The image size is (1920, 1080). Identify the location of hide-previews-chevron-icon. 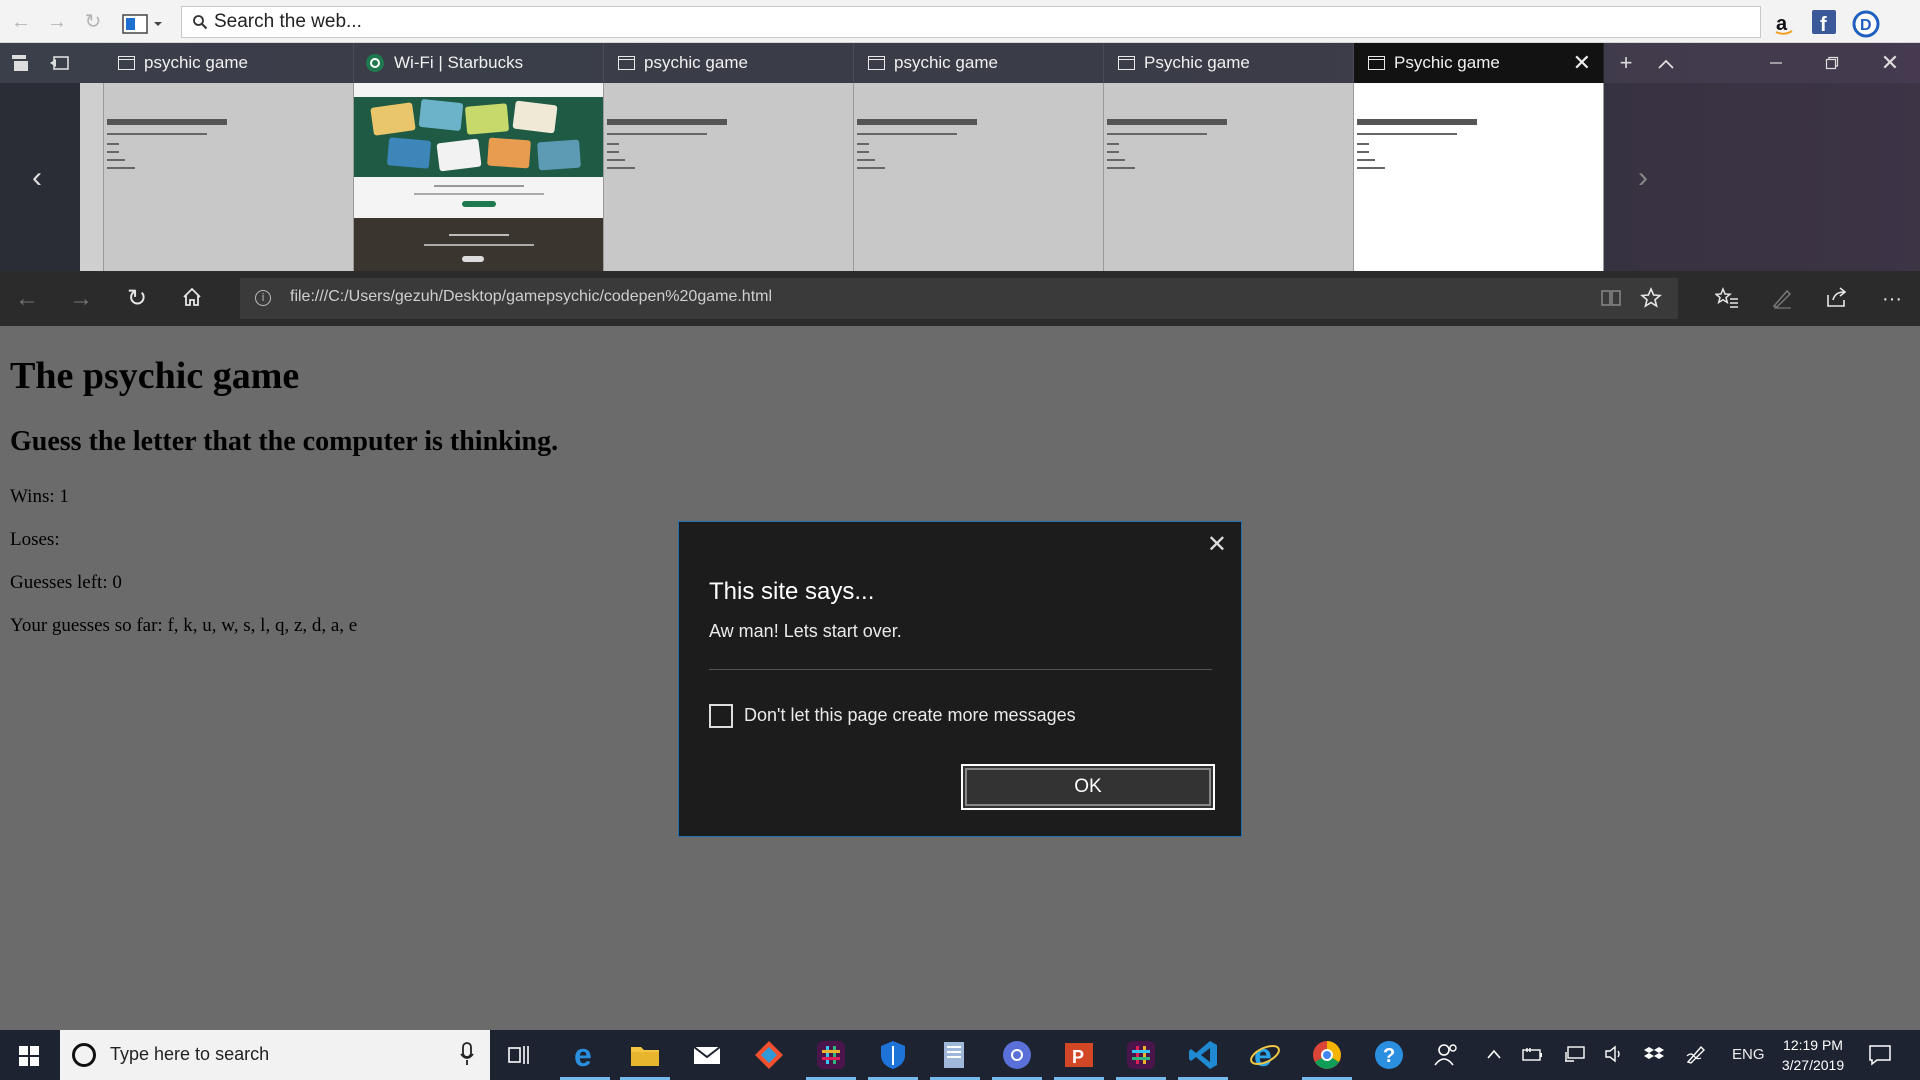
(1666, 63).